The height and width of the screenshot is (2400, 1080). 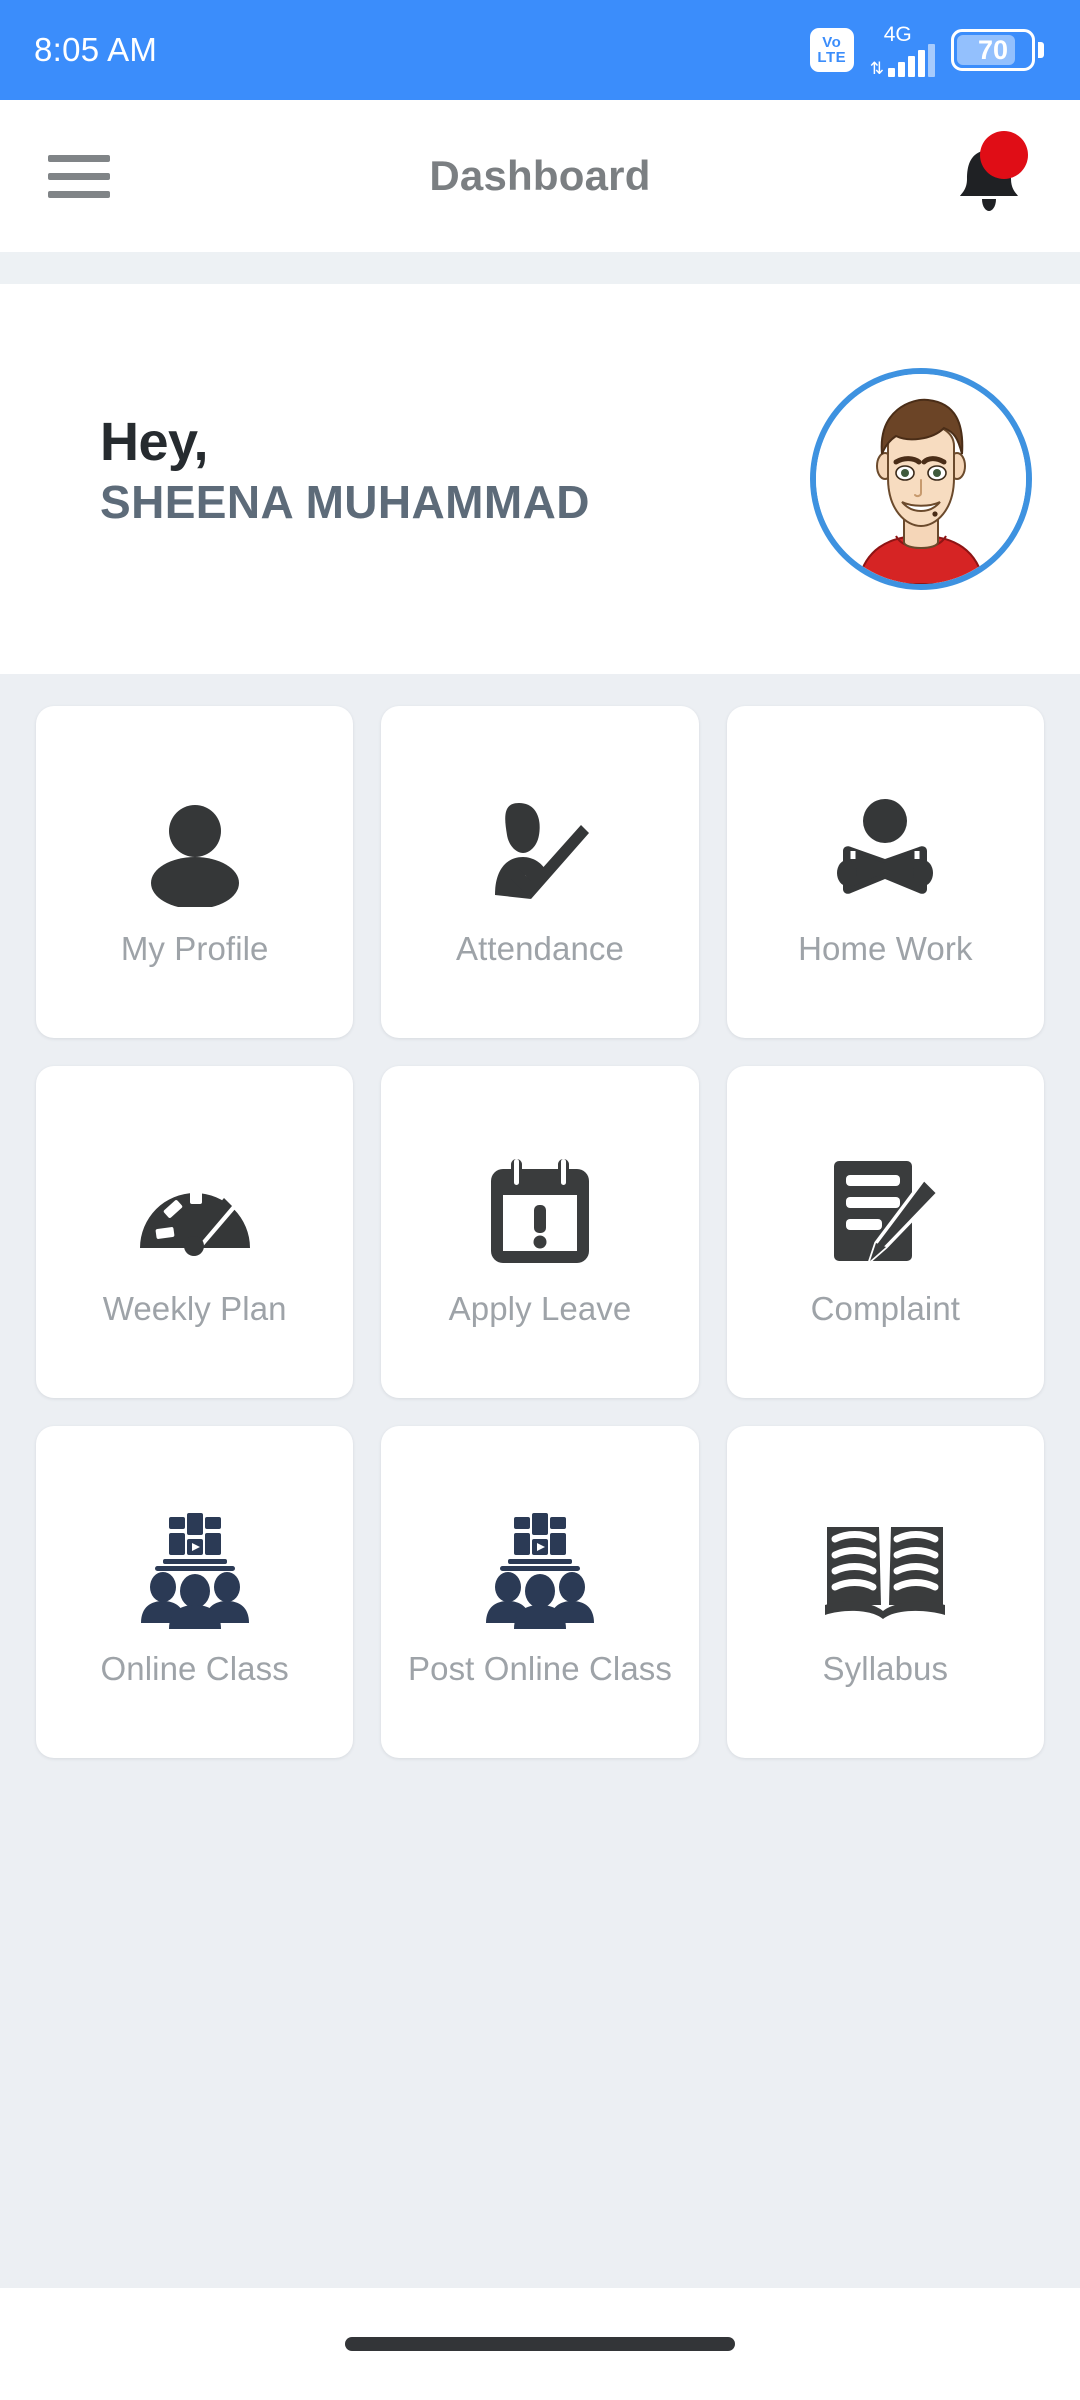 What do you see at coordinates (540, 851) in the screenshot?
I see `person-check-icon` at bounding box center [540, 851].